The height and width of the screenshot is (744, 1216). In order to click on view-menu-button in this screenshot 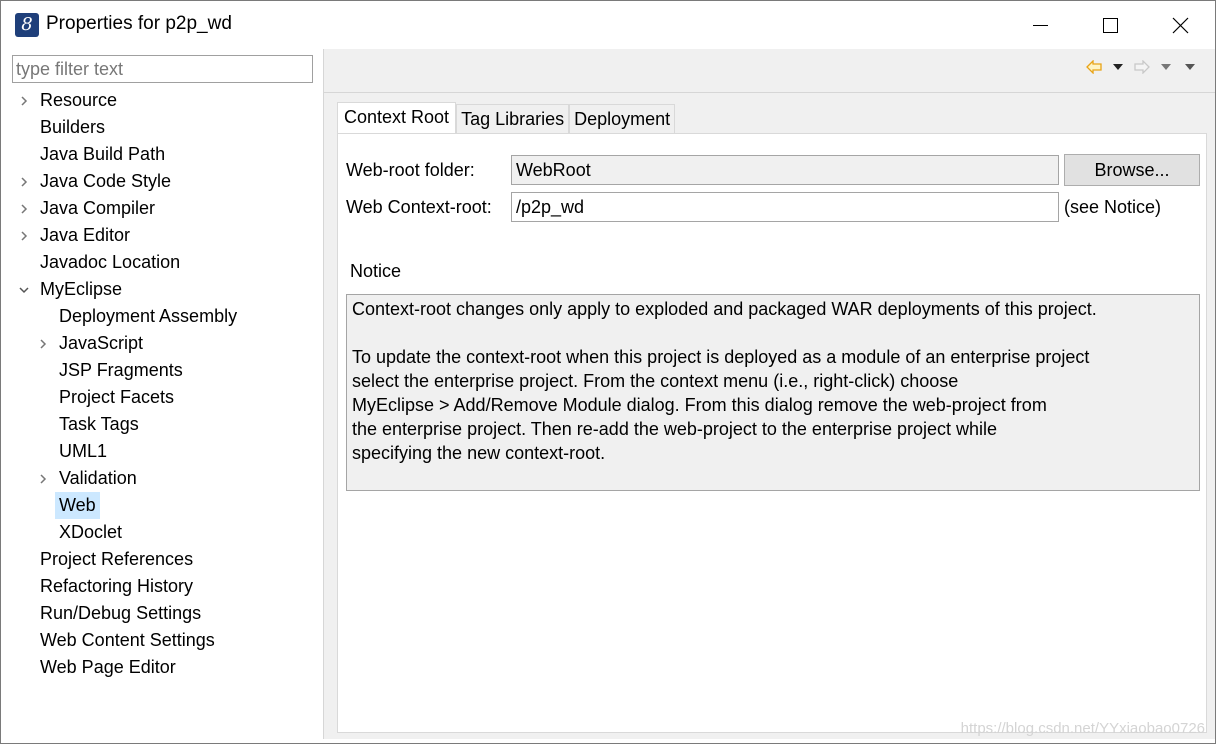, I will do `click(1190, 67)`.